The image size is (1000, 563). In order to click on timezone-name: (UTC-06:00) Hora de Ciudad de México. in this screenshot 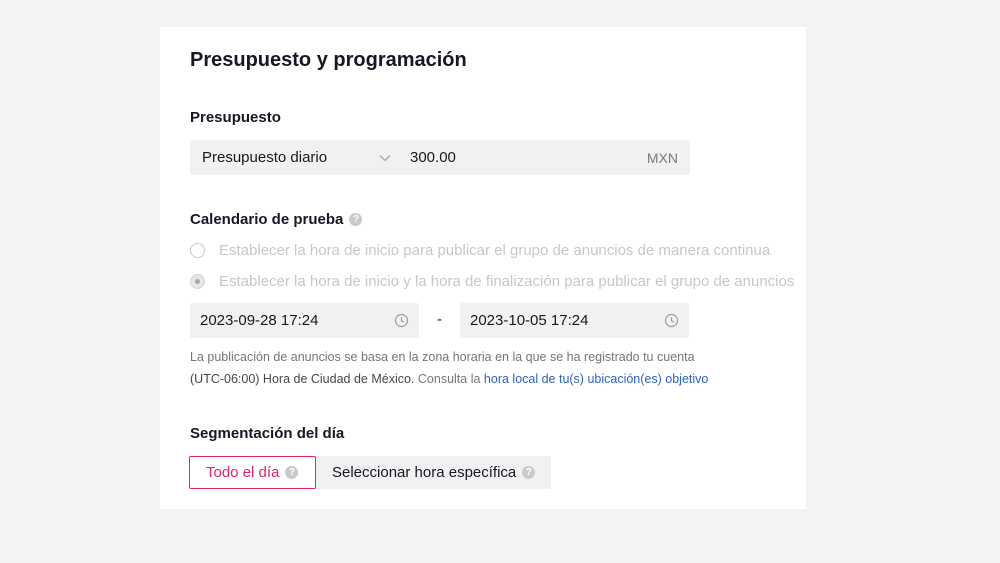, I will do `click(302, 379)`.